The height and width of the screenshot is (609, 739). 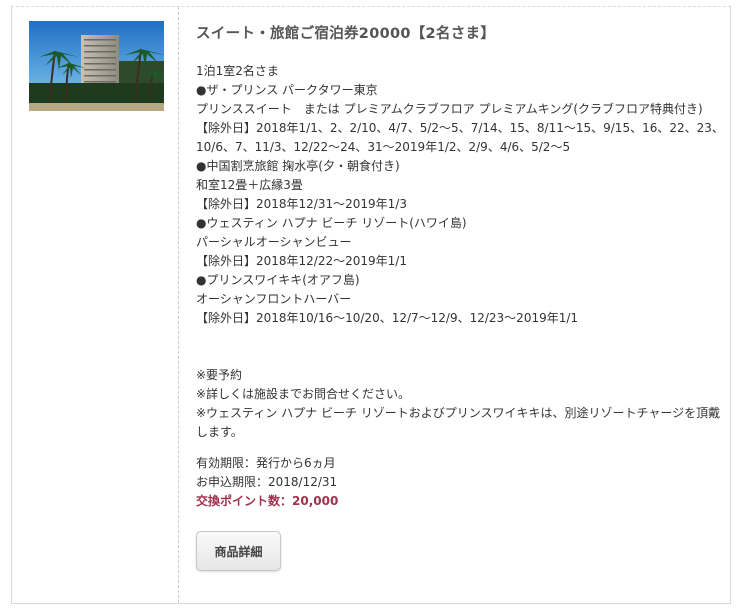 What do you see at coordinates (249, 185) in the screenshot?
I see `description-line: 和室12畳＋広縁3畳` at bounding box center [249, 185].